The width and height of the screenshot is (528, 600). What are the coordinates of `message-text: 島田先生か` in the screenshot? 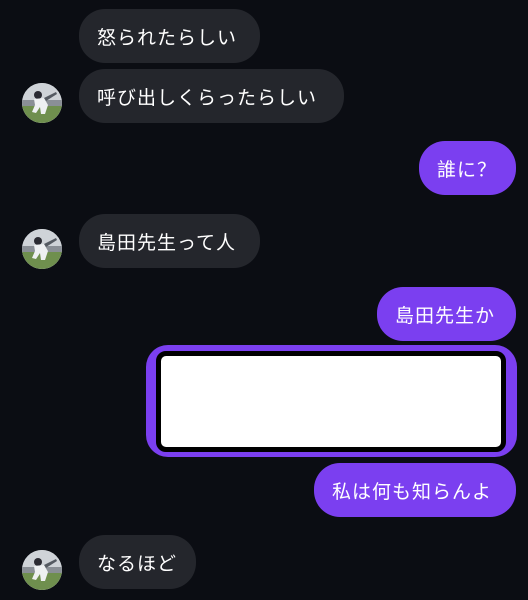 It's located at (445, 315).